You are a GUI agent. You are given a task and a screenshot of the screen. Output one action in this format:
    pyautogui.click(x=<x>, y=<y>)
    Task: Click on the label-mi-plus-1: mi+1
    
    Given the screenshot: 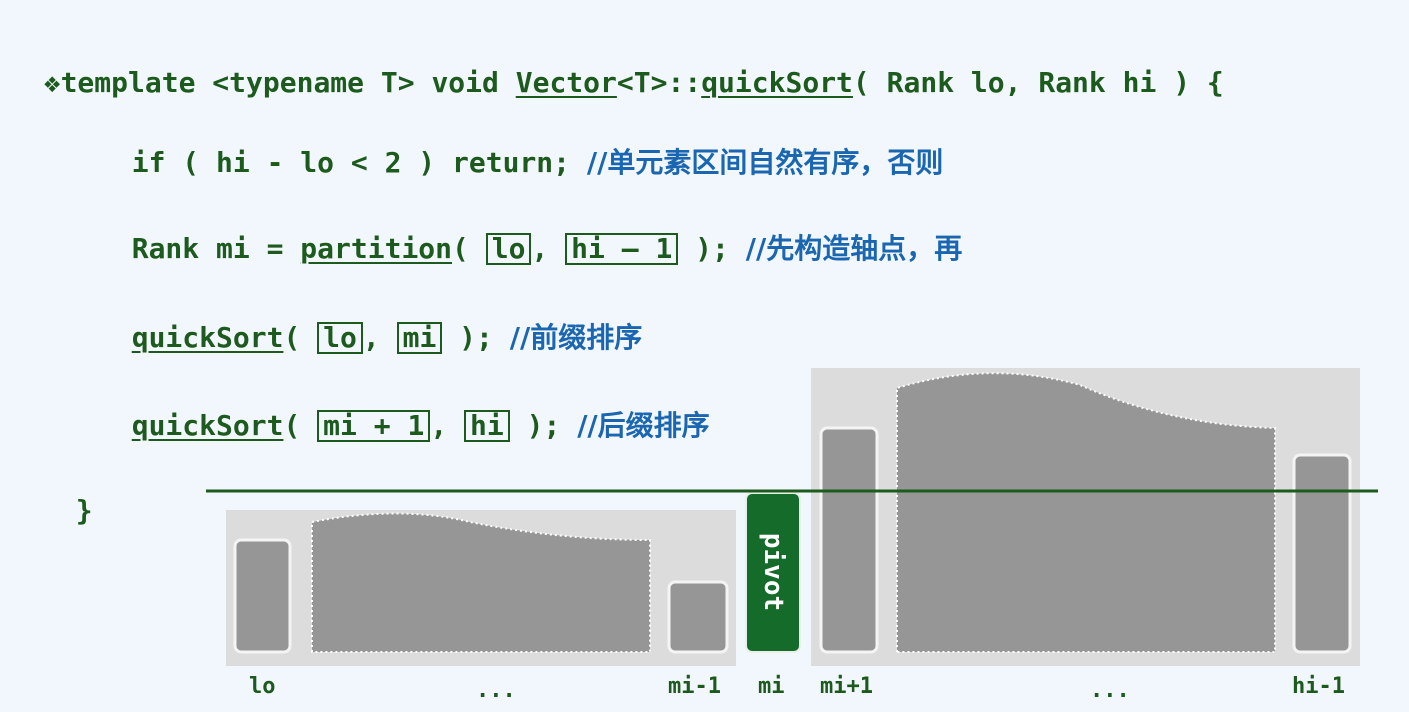 What is the action you would take?
    pyautogui.click(x=846, y=686)
    